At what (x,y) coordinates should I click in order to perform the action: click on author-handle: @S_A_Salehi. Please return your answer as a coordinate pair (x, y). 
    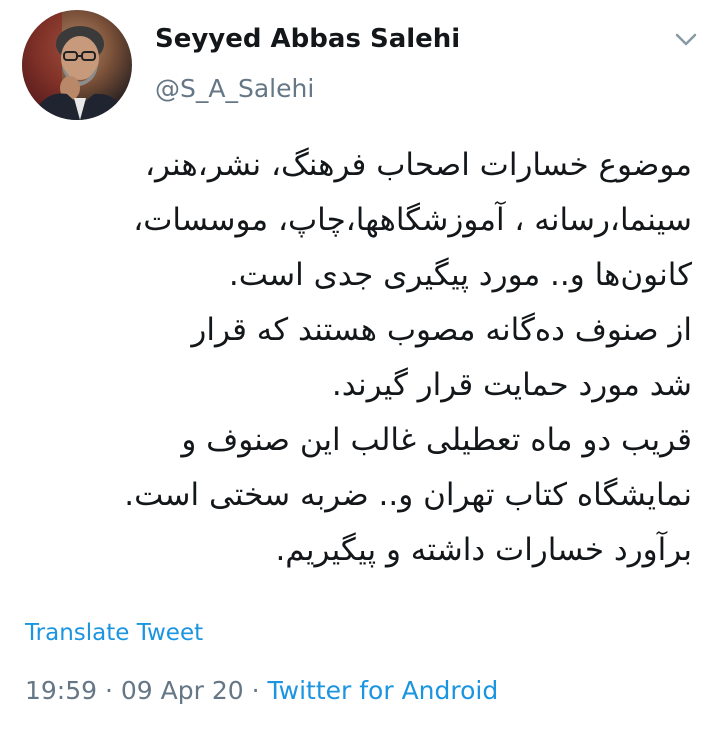
    Looking at the image, I should click on (234, 88).